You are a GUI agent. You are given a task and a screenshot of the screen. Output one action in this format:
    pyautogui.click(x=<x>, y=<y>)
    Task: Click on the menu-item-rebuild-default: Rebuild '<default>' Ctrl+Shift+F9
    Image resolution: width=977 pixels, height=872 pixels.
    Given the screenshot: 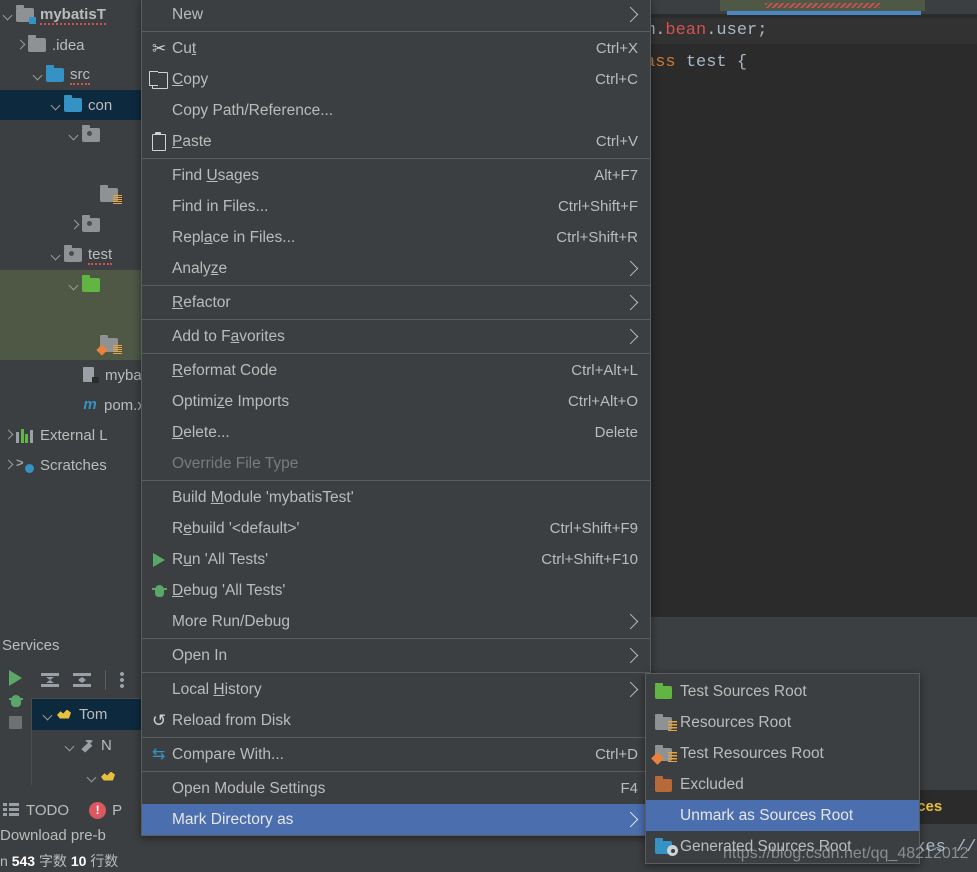 What is the action you would take?
    pyautogui.click(x=396, y=528)
    